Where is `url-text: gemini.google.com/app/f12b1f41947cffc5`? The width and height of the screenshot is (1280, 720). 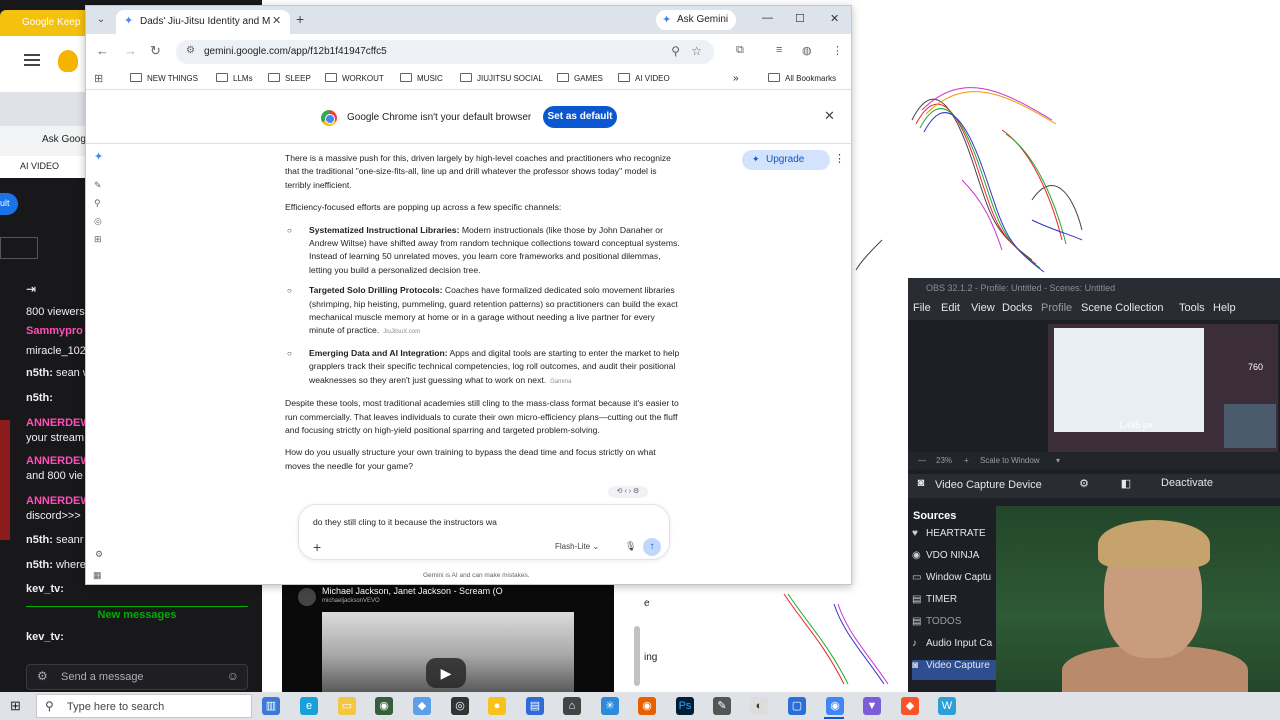
url-text: gemini.google.com/app/f12b1f41947cffc5 is located at coordinates (295, 51).